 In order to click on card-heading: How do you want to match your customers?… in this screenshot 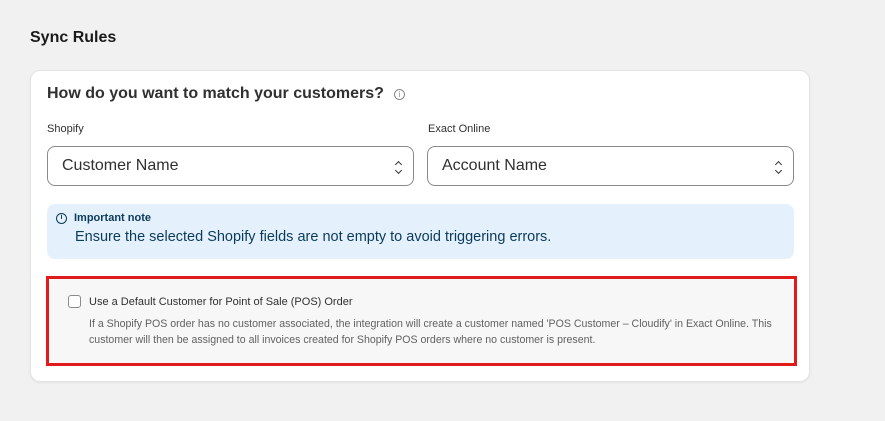, I will do `click(226, 94)`.